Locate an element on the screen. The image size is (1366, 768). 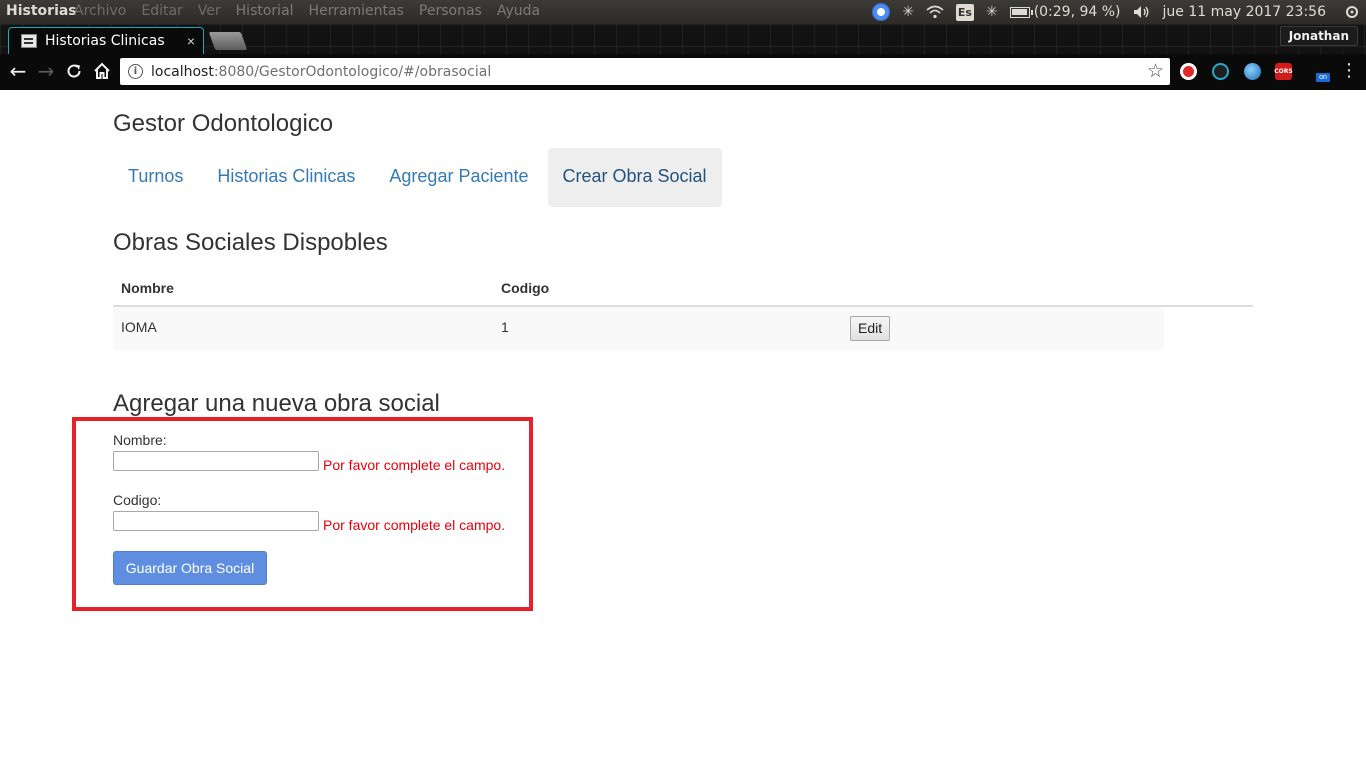
keyboard-layout-indicator: Es is located at coordinates (964, 12).